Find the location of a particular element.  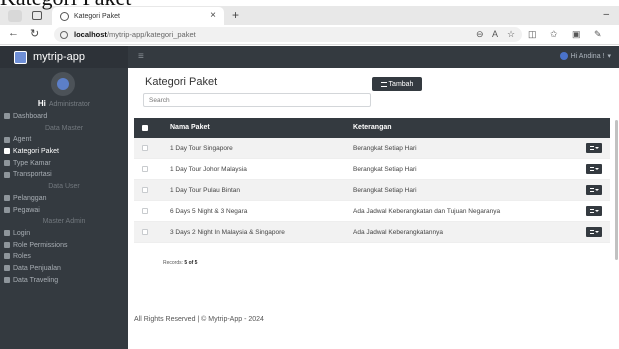

page-title: Kategori Paket is located at coordinates (181, 82).